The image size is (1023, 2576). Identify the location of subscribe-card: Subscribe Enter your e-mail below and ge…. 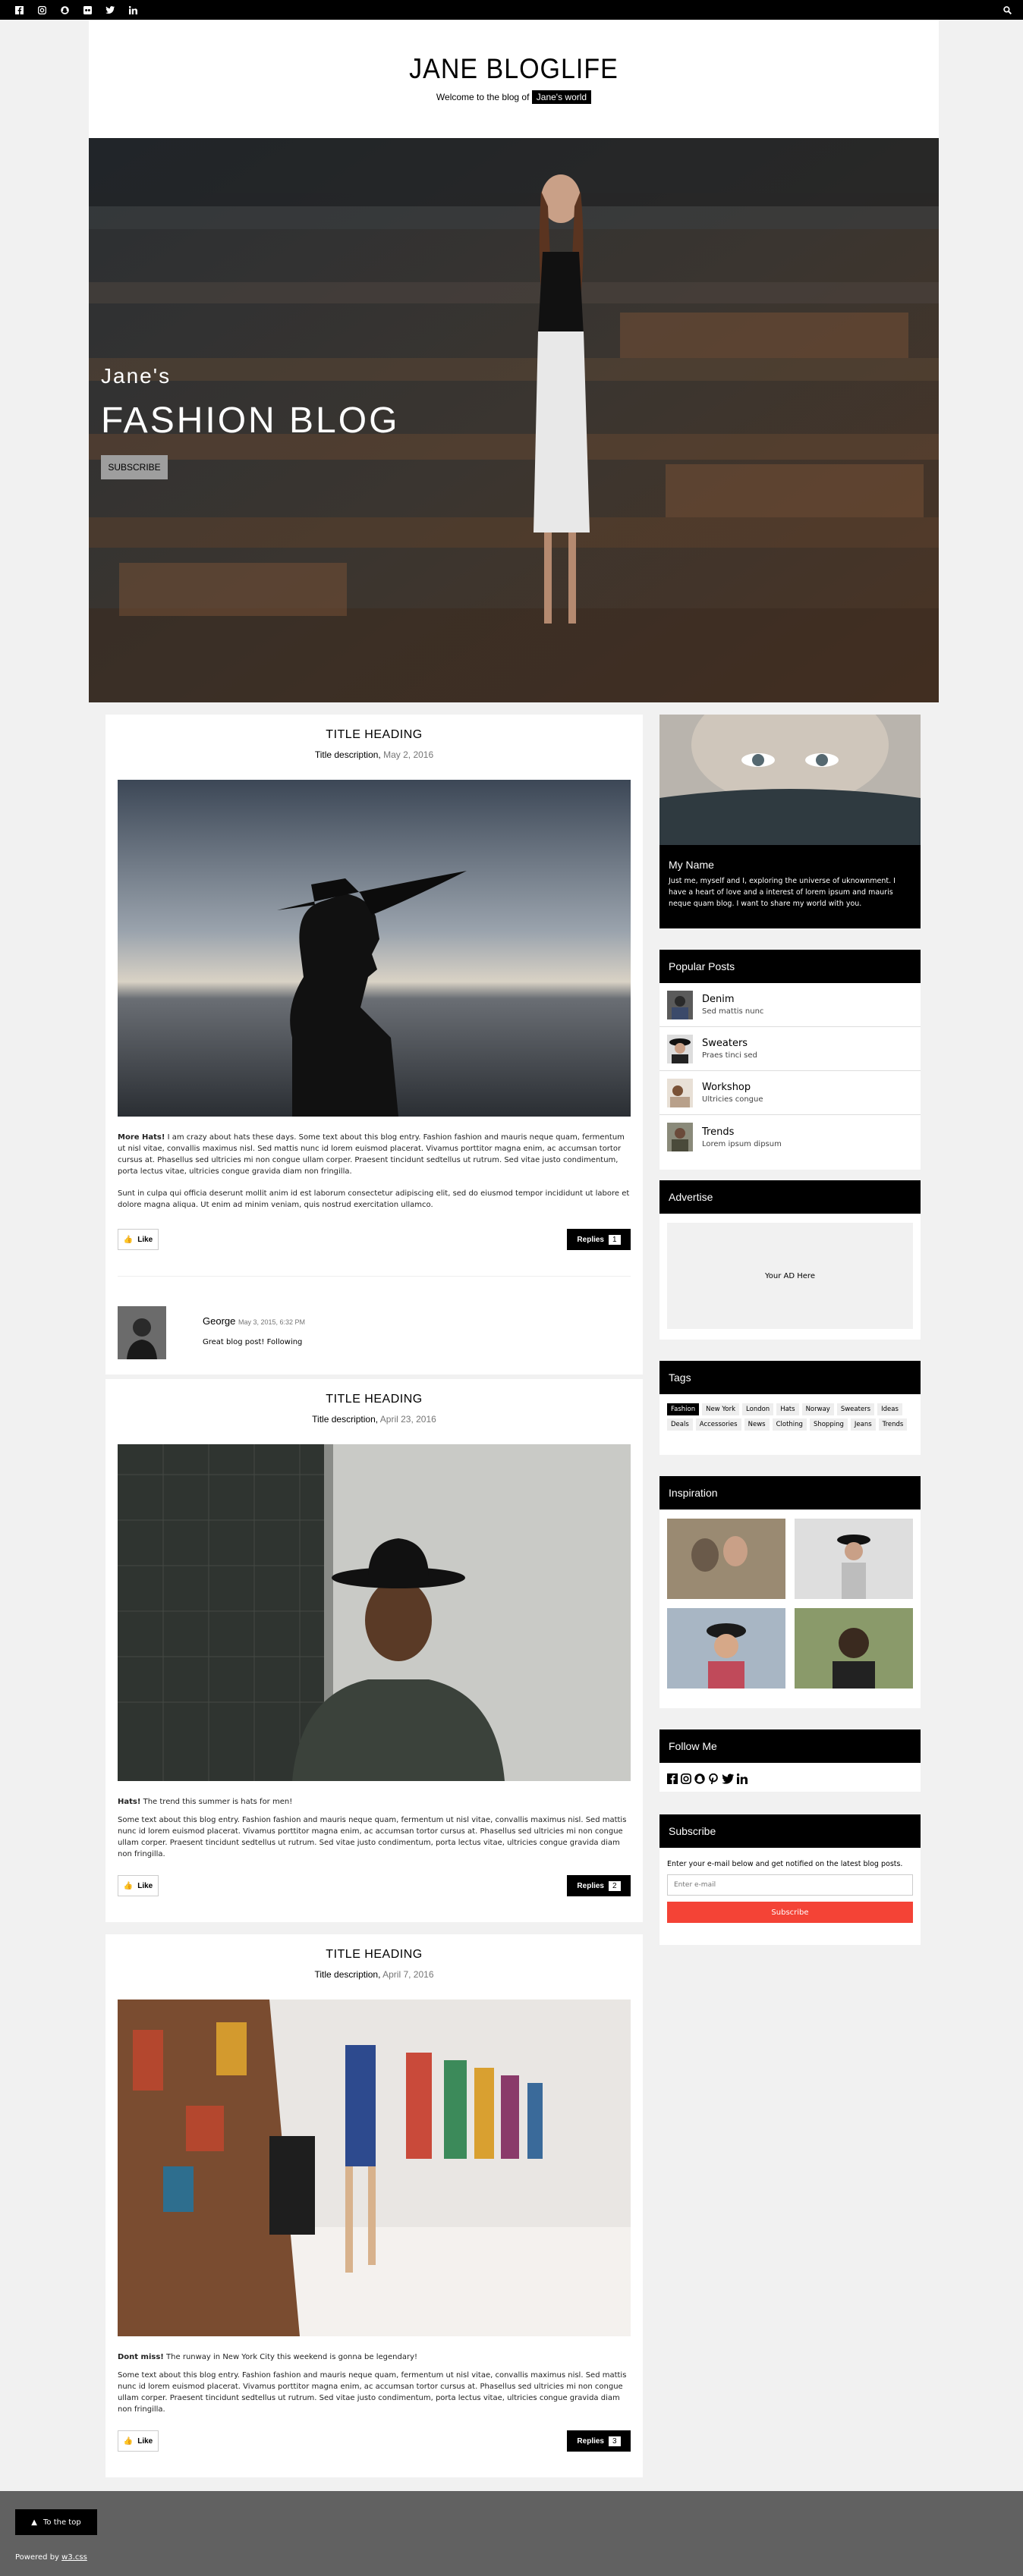
(790, 1879).